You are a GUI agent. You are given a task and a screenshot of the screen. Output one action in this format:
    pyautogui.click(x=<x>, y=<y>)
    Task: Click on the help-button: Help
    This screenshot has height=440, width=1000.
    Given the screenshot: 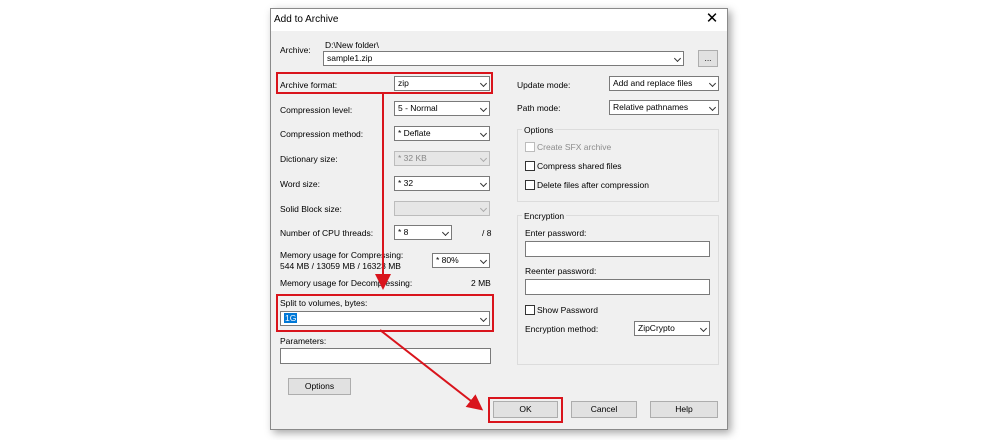 What is the action you would take?
    pyautogui.click(x=684, y=409)
    